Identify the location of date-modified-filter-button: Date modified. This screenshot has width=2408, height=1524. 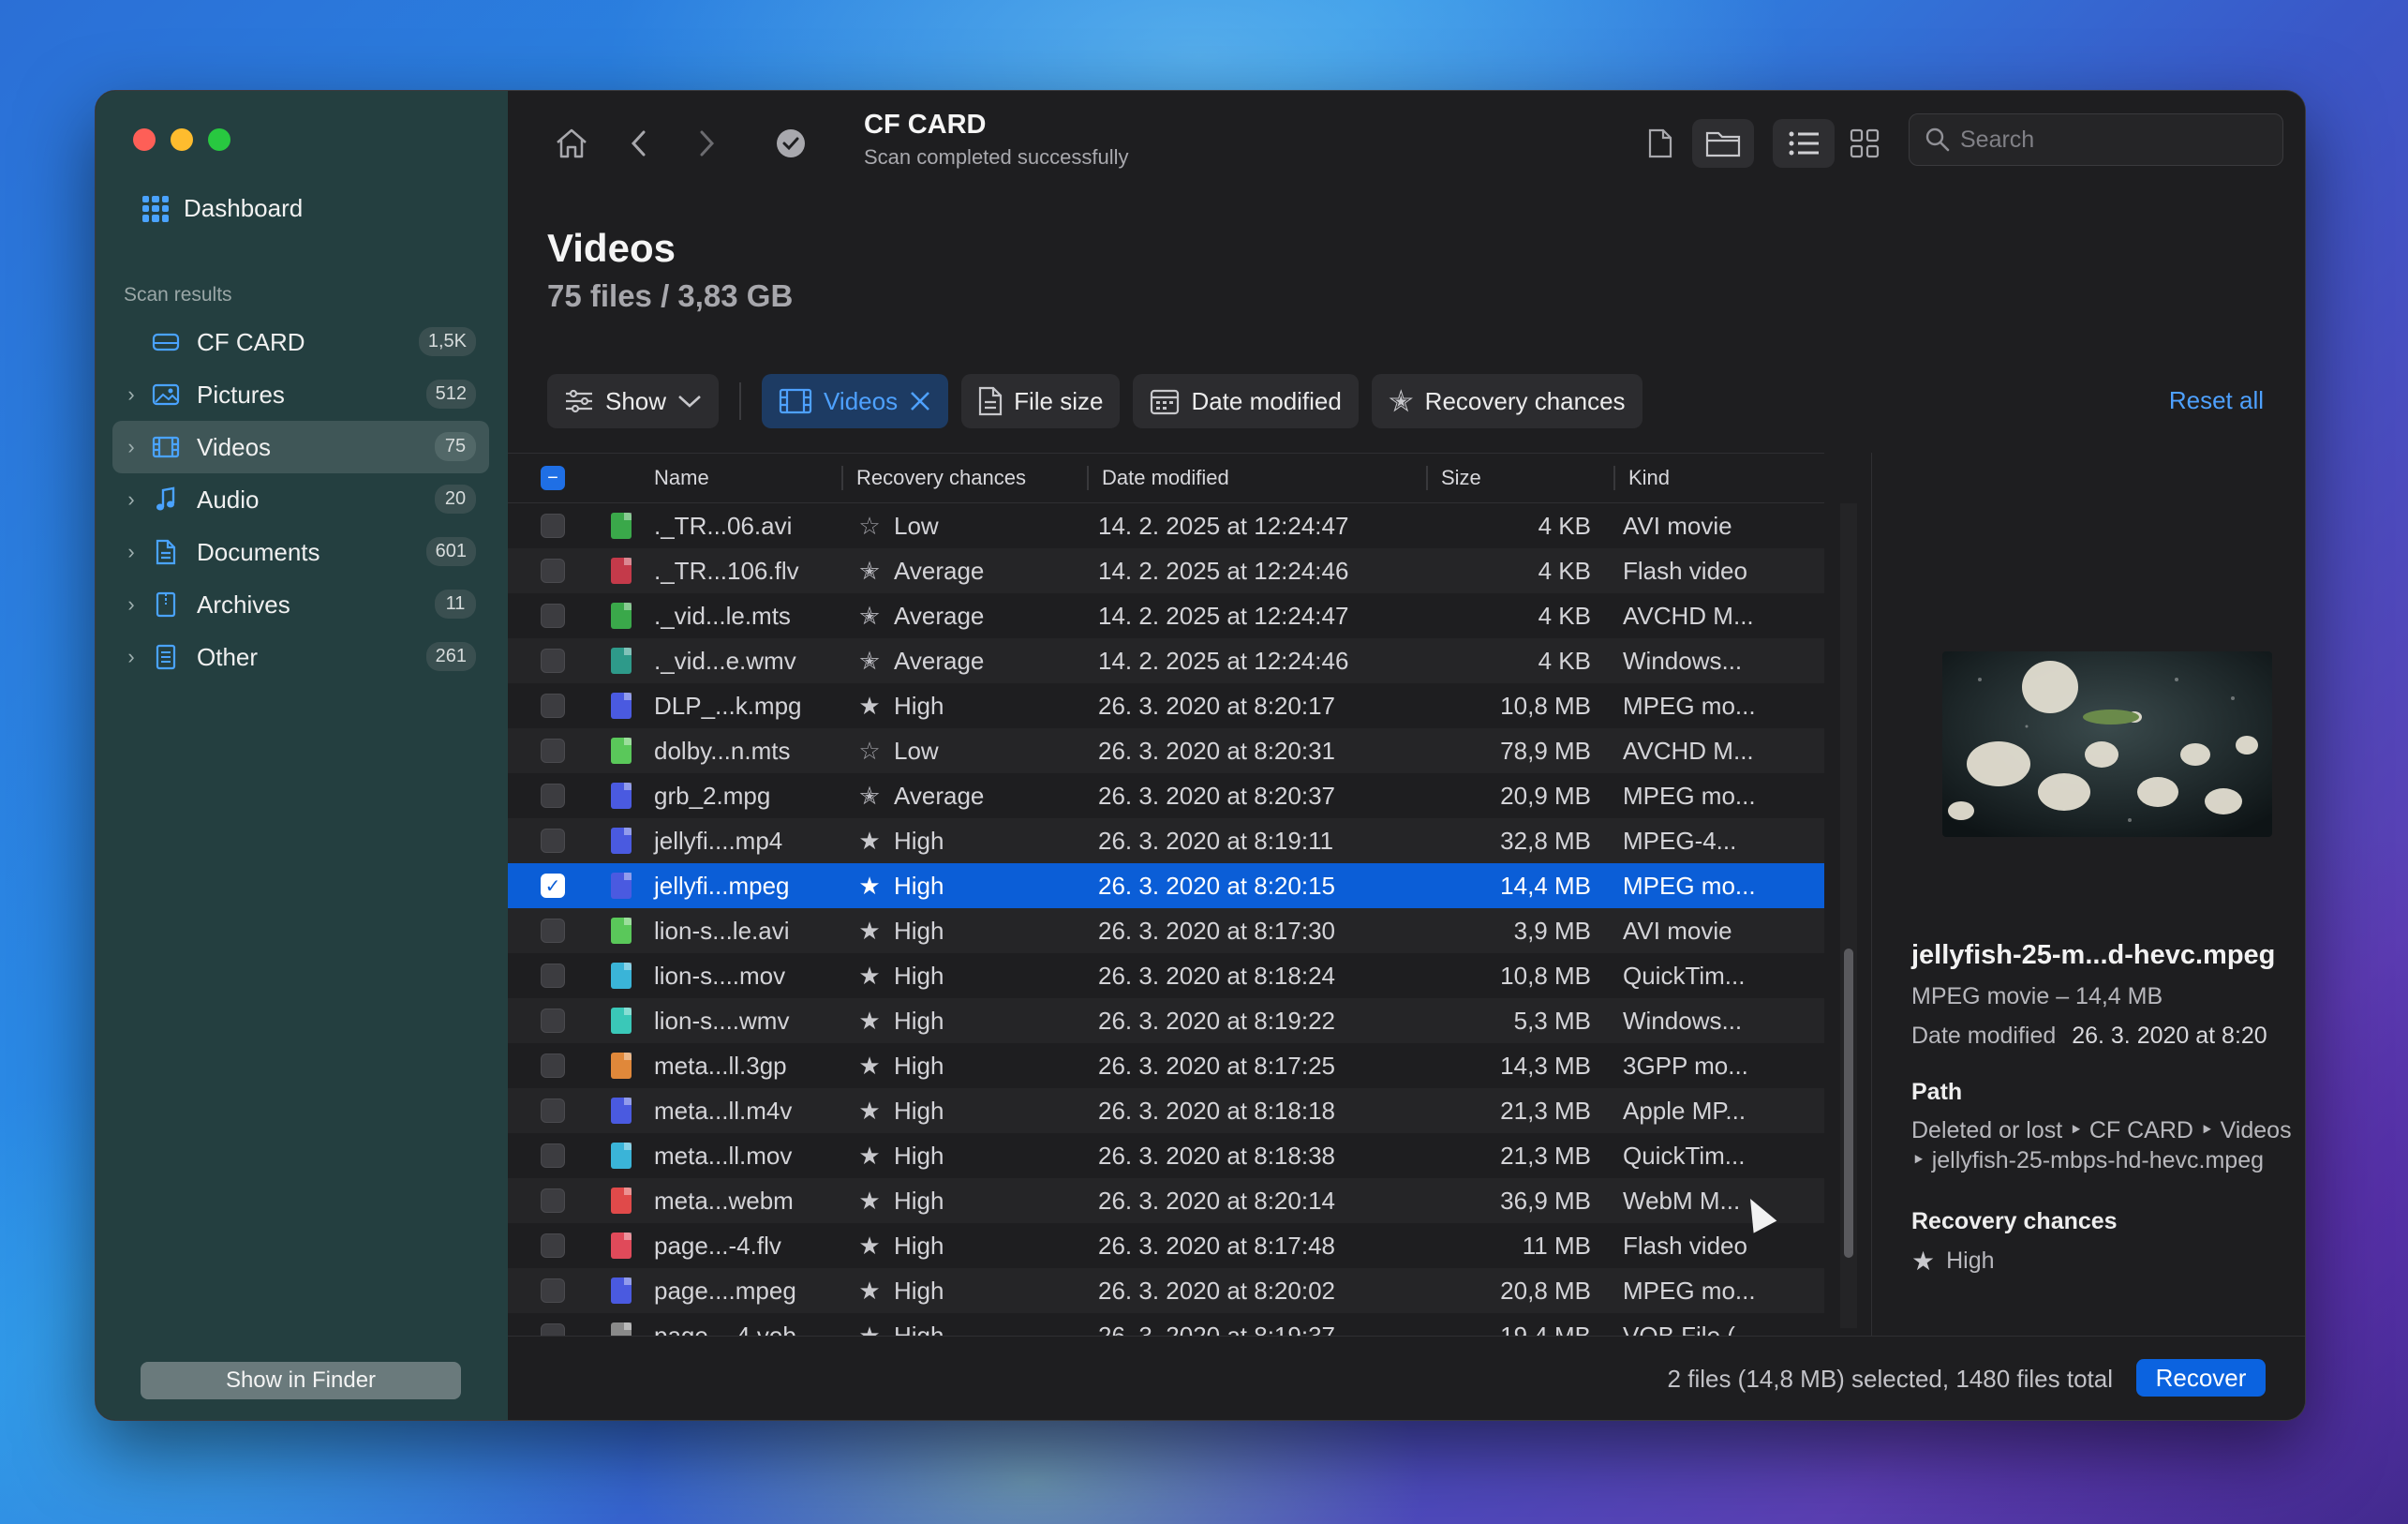
(1246, 401).